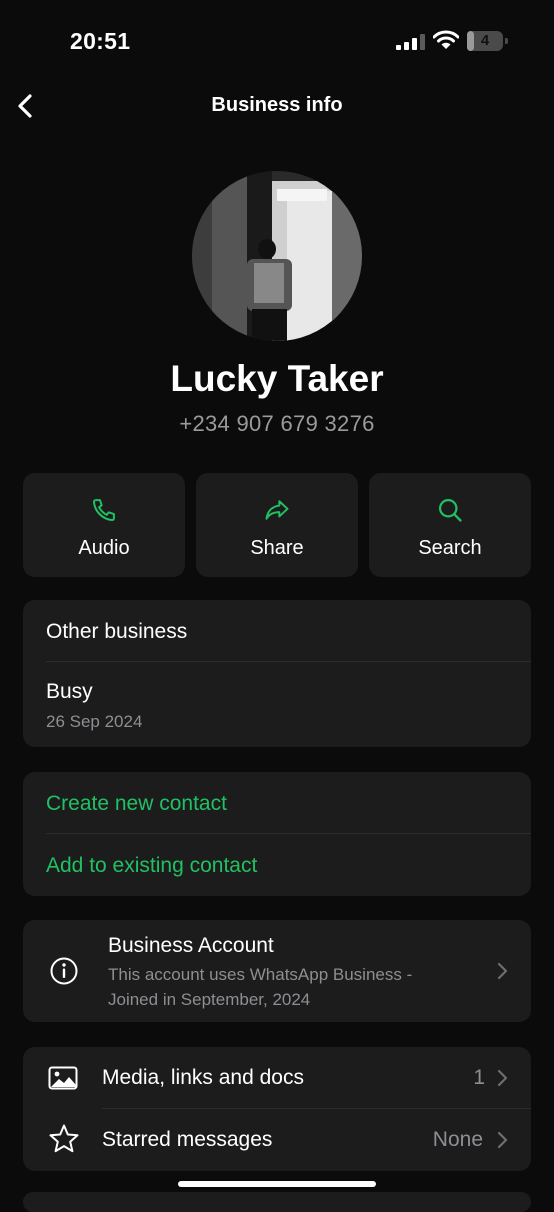 The height and width of the screenshot is (1212, 554). What do you see at coordinates (450, 510) in the screenshot?
I see `search-icon` at bounding box center [450, 510].